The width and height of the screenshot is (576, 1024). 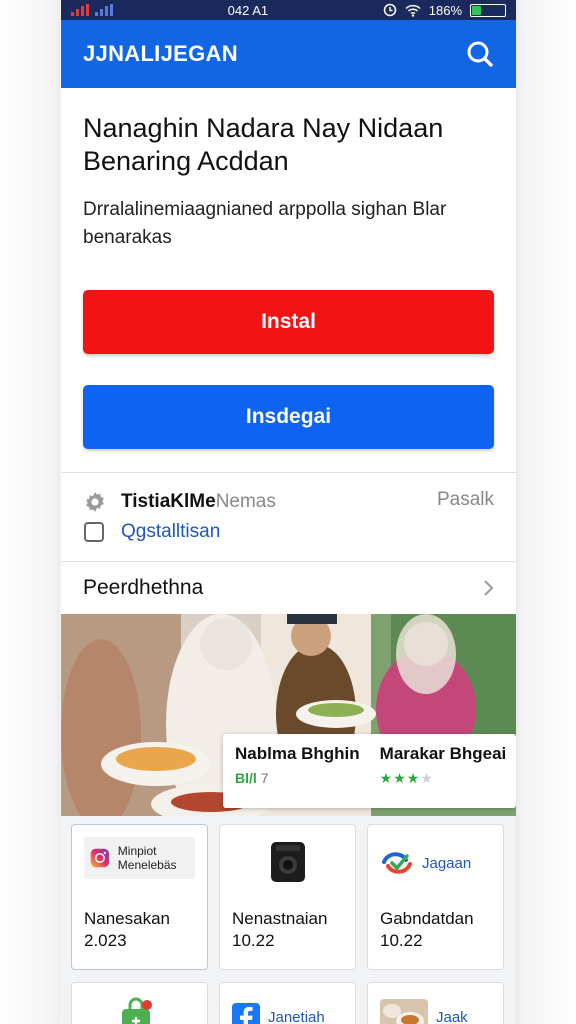 I want to click on swirl-logo-icon, so click(x=397, y=863).